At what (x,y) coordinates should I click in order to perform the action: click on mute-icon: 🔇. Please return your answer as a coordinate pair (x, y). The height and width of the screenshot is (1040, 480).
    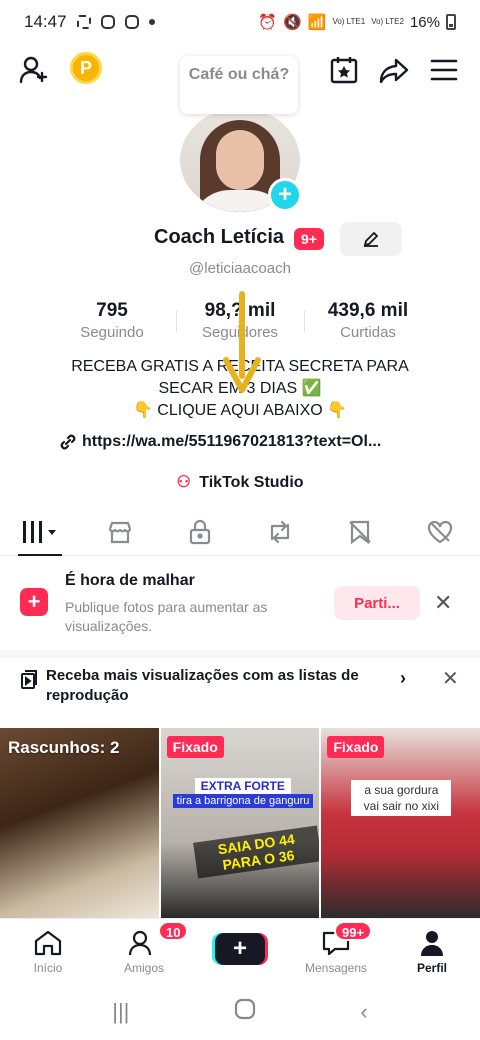
    Looking at the image, I should click on (292, 22).